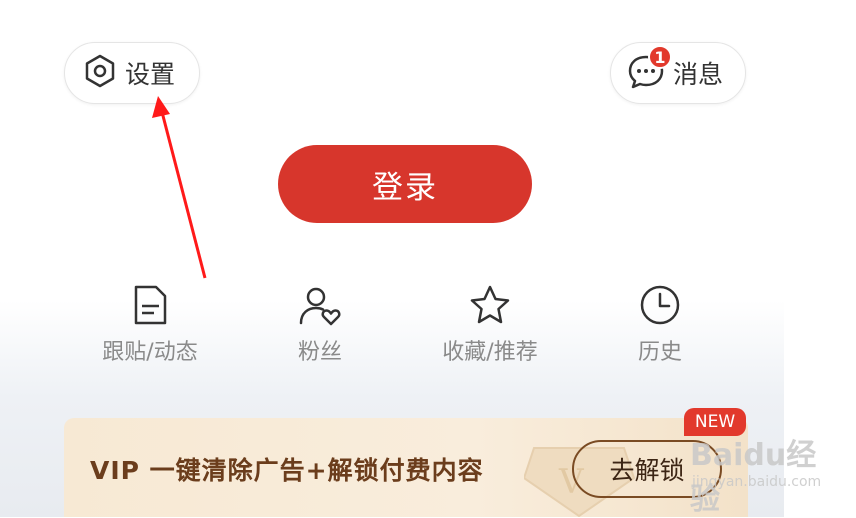  What do you see at coordinates (150, 305) in the screenshot?
I see `document-icon` at bounding box center [150, 305].